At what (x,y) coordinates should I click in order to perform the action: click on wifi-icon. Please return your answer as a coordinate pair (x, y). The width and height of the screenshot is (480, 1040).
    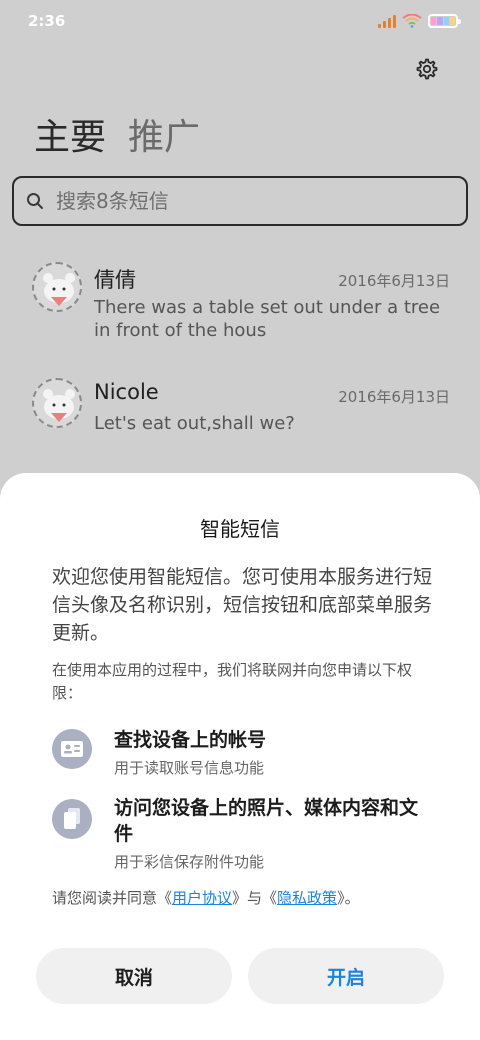
    Looking at the image, I should click on (412, 21).